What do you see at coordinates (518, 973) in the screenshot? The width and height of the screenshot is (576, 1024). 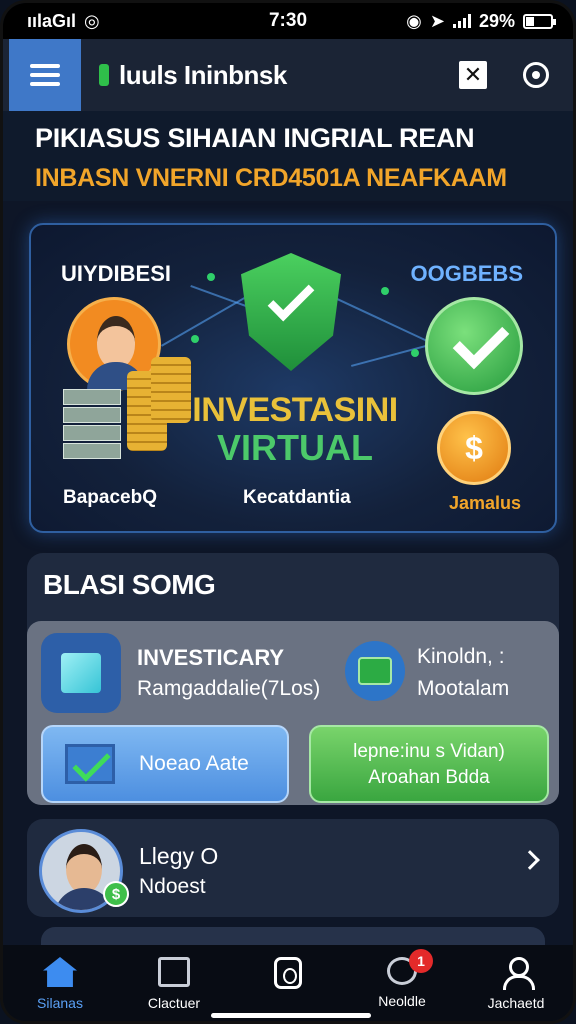 I see `user-icon` at bounding box center [518, 973].